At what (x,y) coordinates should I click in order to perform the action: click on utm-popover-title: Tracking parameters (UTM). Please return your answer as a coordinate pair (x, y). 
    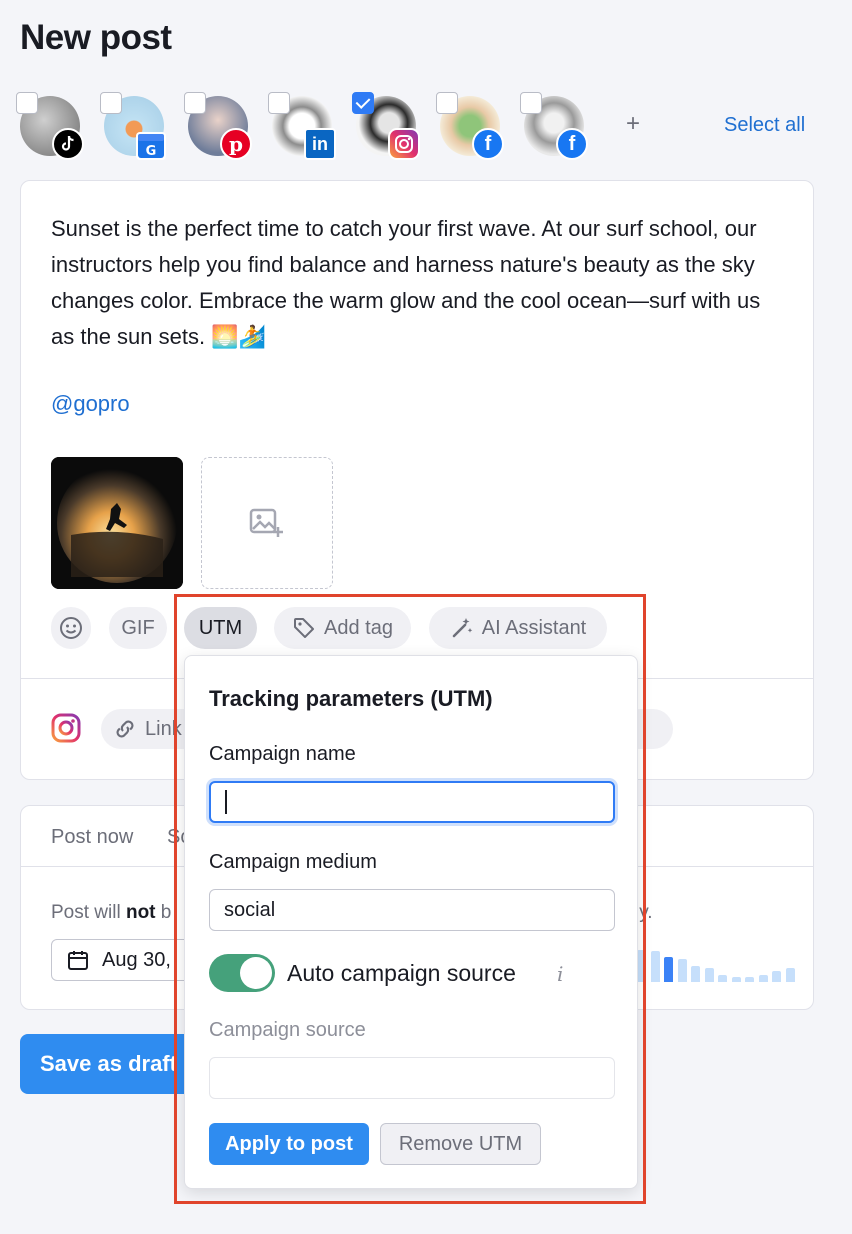
    Looking at the image, I should click on (351, 698).